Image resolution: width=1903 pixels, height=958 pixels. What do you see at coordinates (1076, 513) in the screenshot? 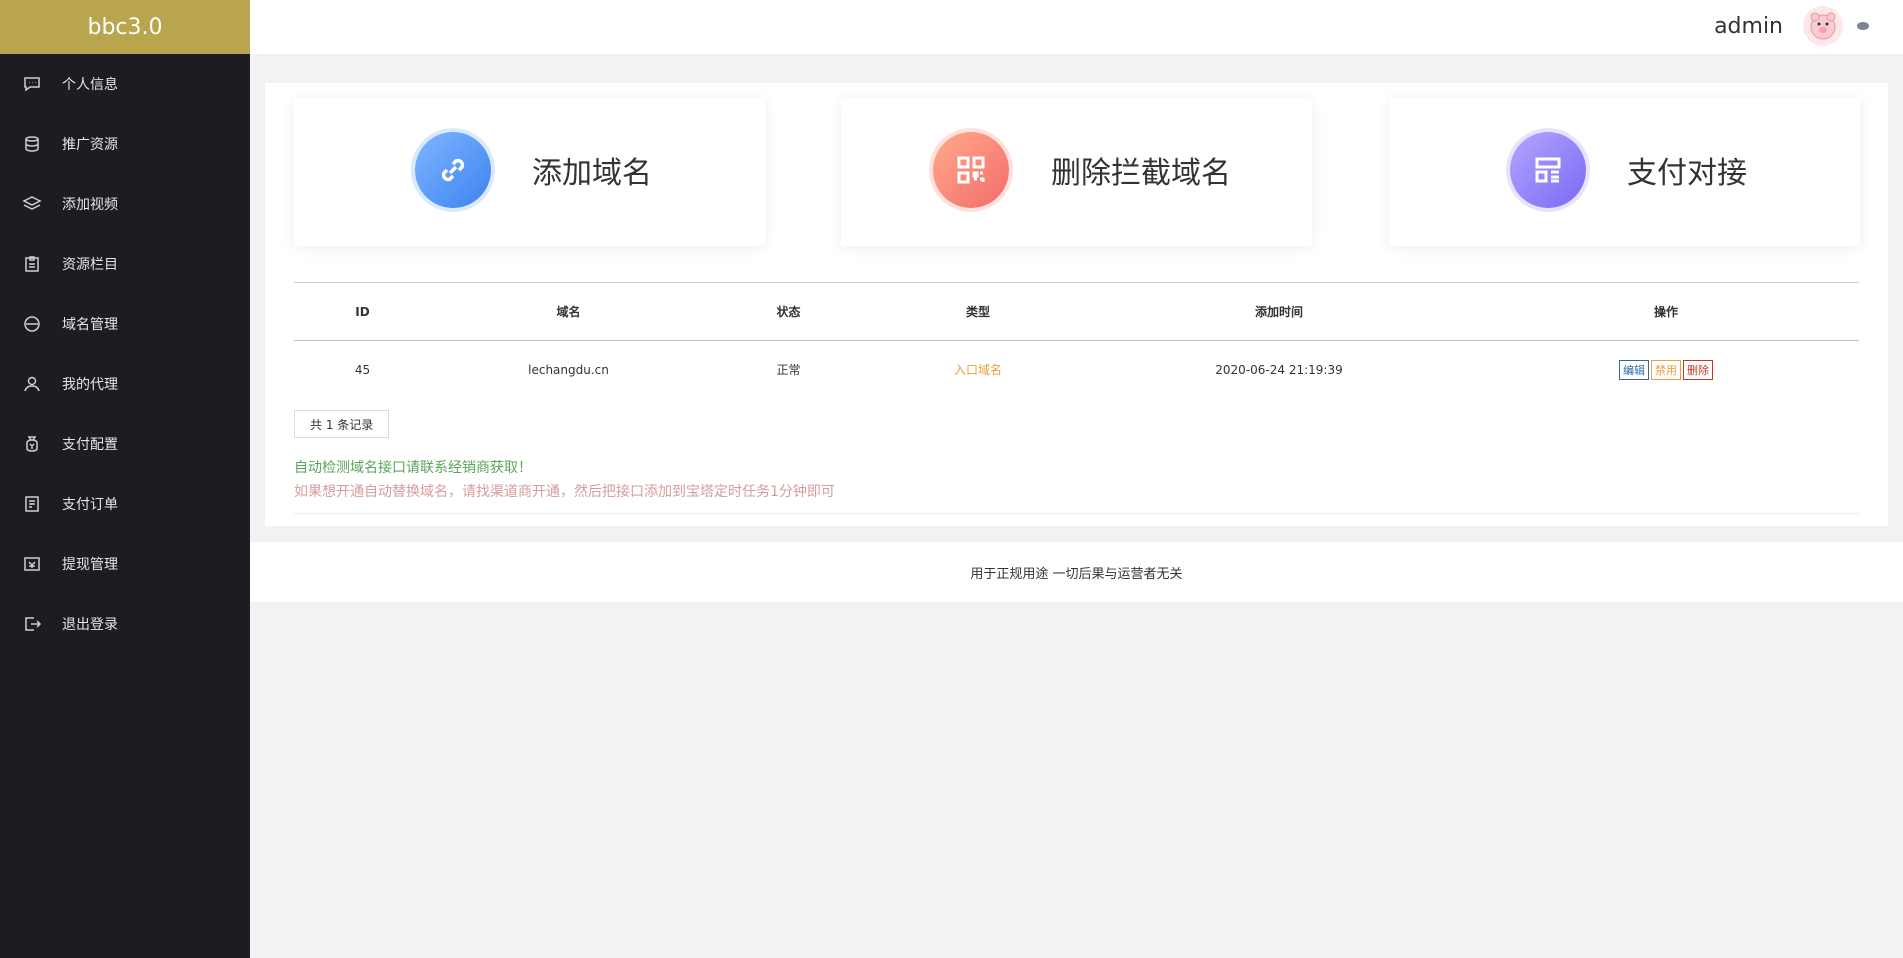
I see `divider` at bounding box center [1076, 513].